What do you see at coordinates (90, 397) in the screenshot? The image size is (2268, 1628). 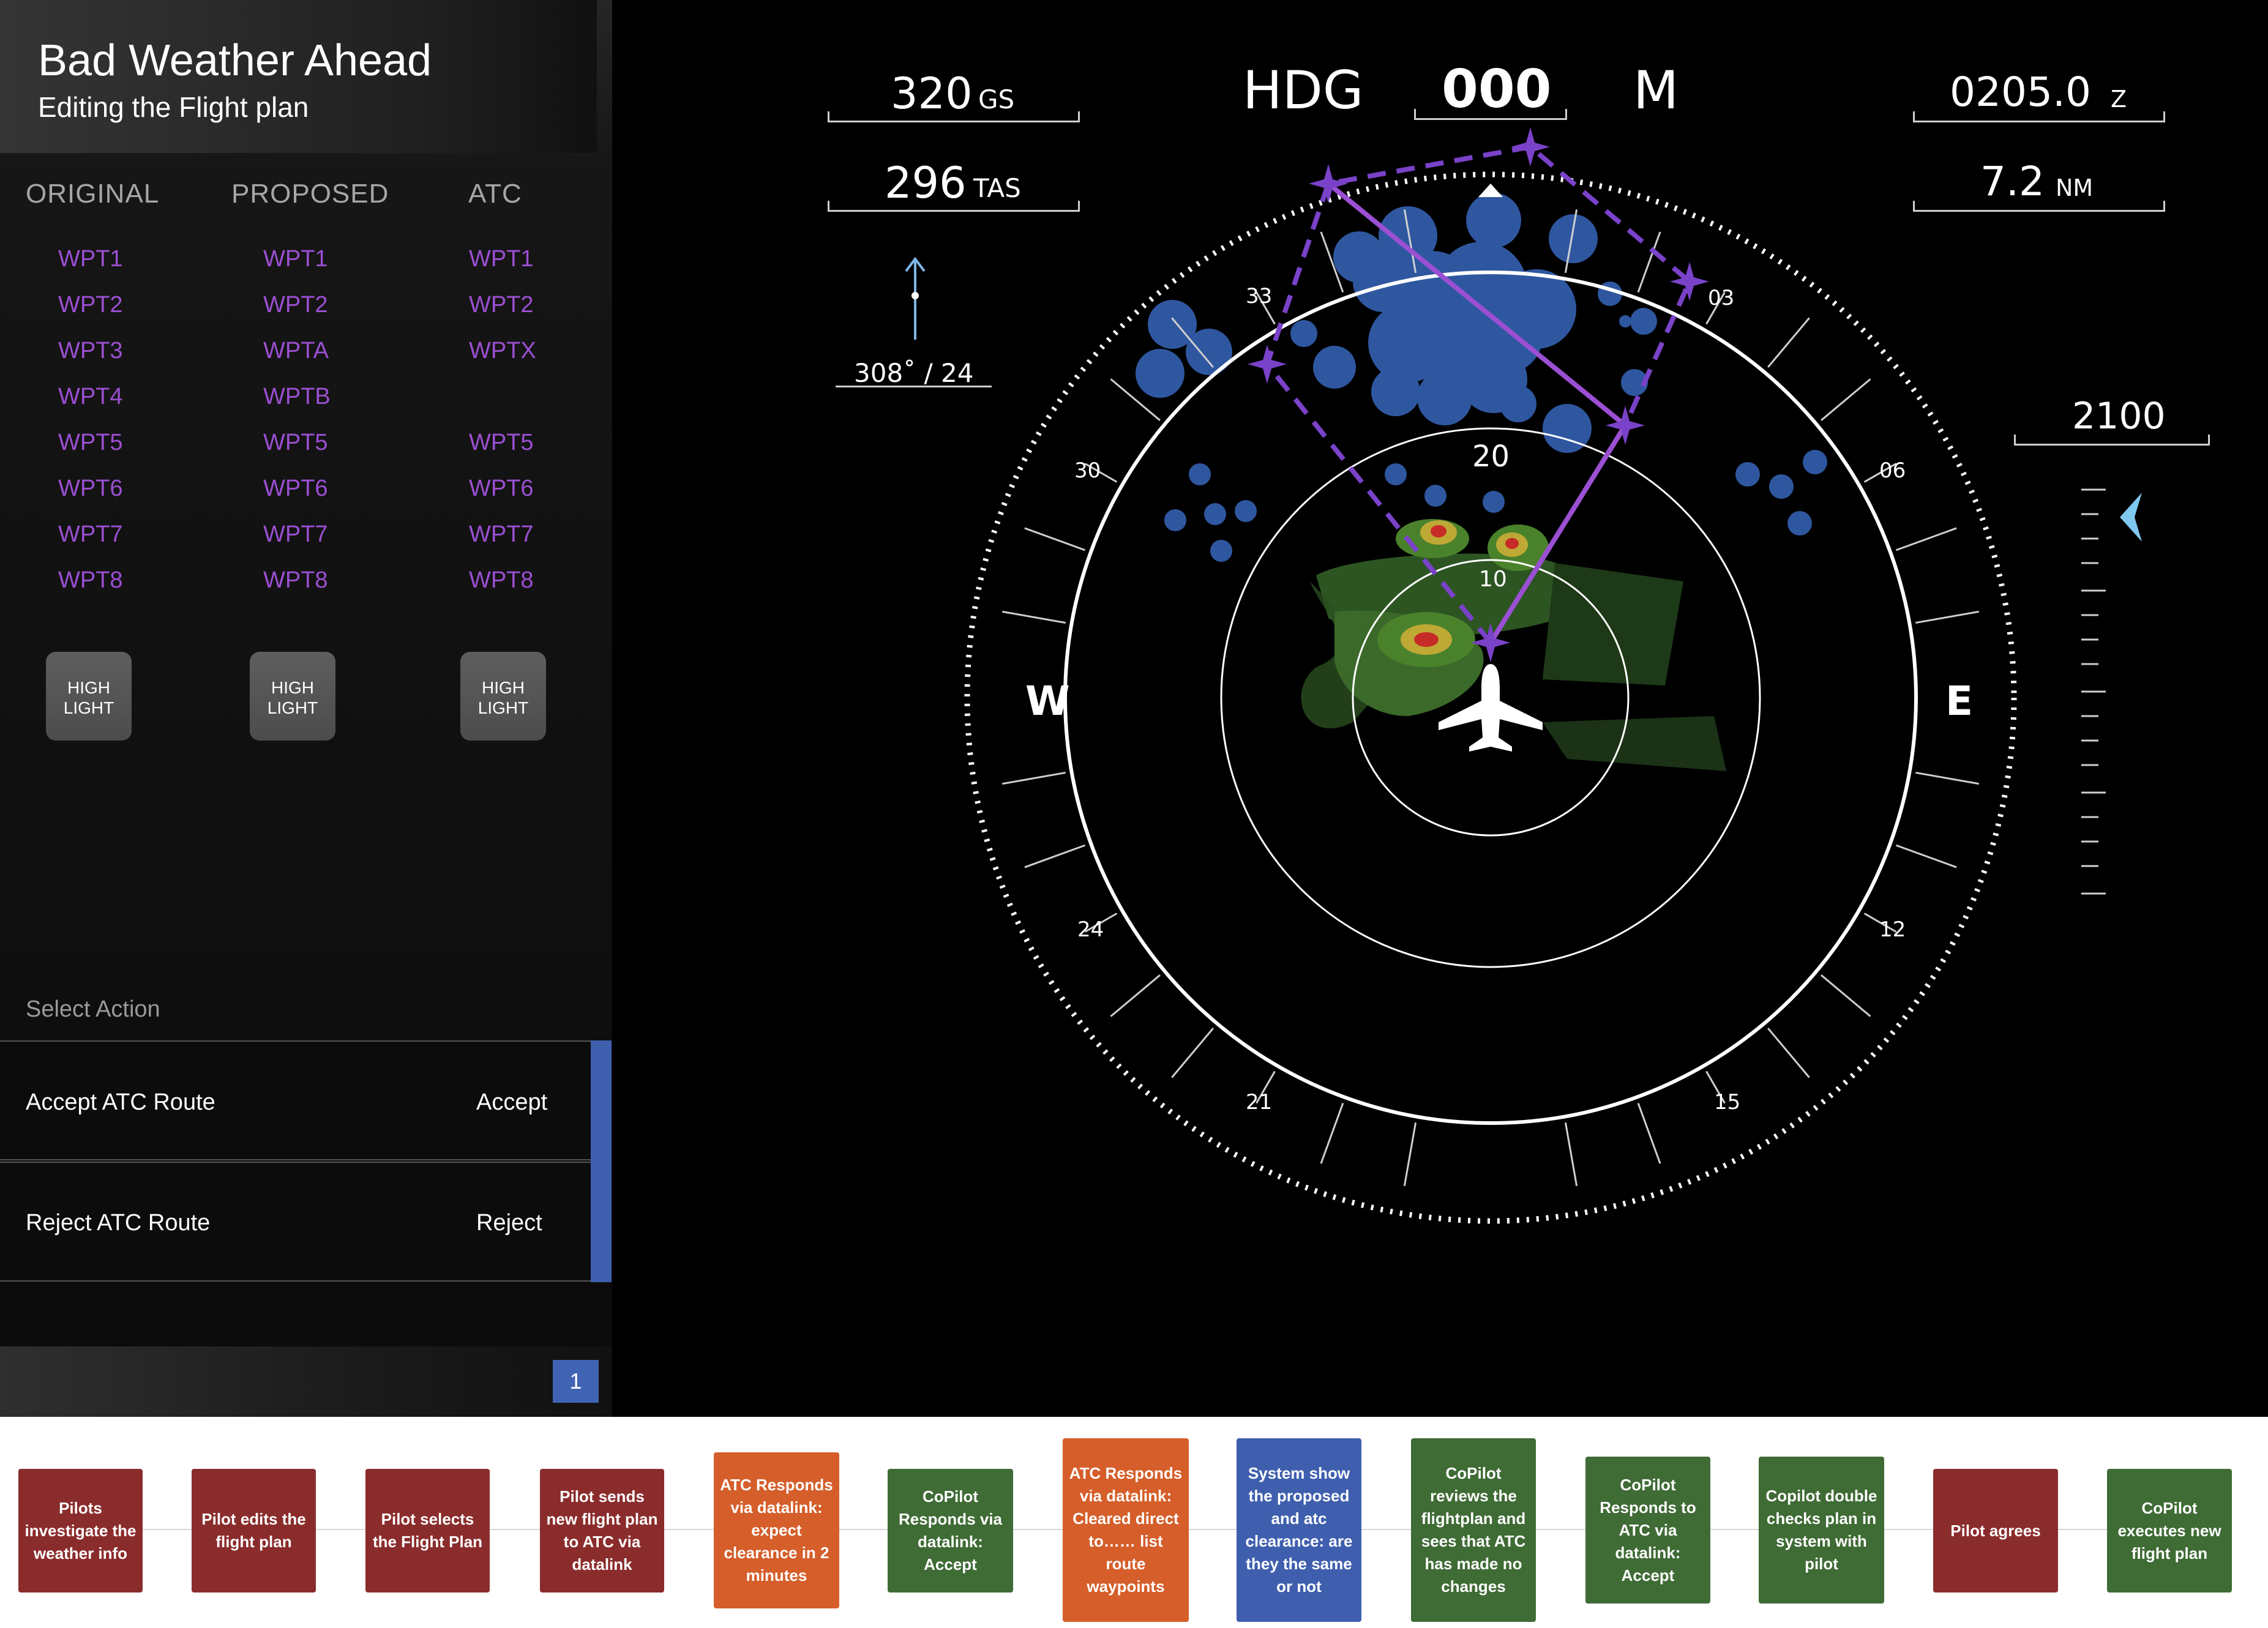 I see `waypoint-original: WPT4` at bounding box center [90, 397].